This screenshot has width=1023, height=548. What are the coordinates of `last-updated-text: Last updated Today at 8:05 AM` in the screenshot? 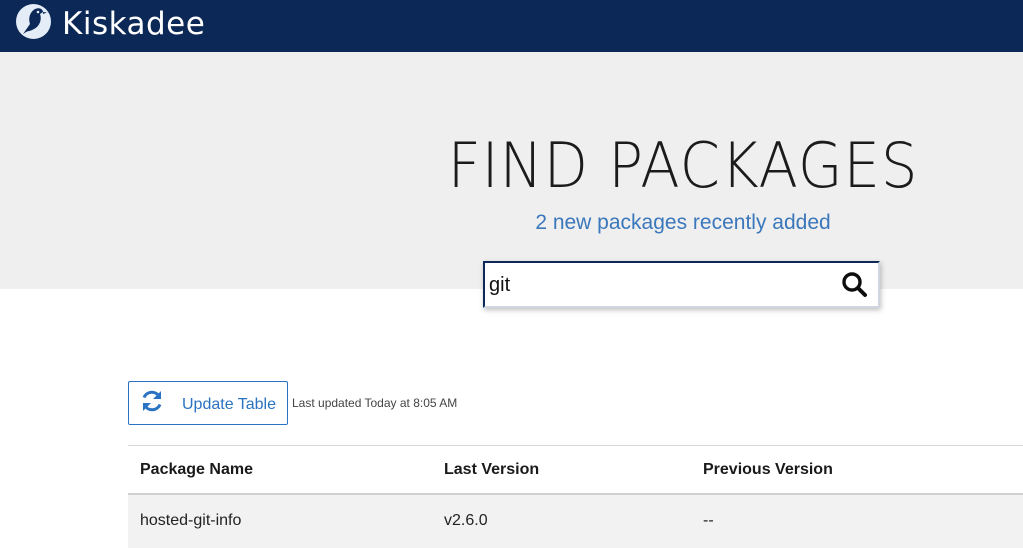 It's located at (375, 403).